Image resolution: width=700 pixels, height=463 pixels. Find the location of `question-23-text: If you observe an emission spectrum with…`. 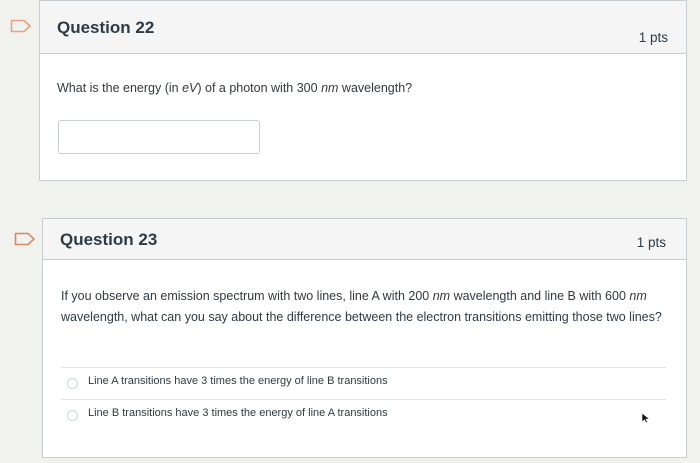

question-23-text: If you observe an emission spectrum with… is located at coordinates (361, 306).